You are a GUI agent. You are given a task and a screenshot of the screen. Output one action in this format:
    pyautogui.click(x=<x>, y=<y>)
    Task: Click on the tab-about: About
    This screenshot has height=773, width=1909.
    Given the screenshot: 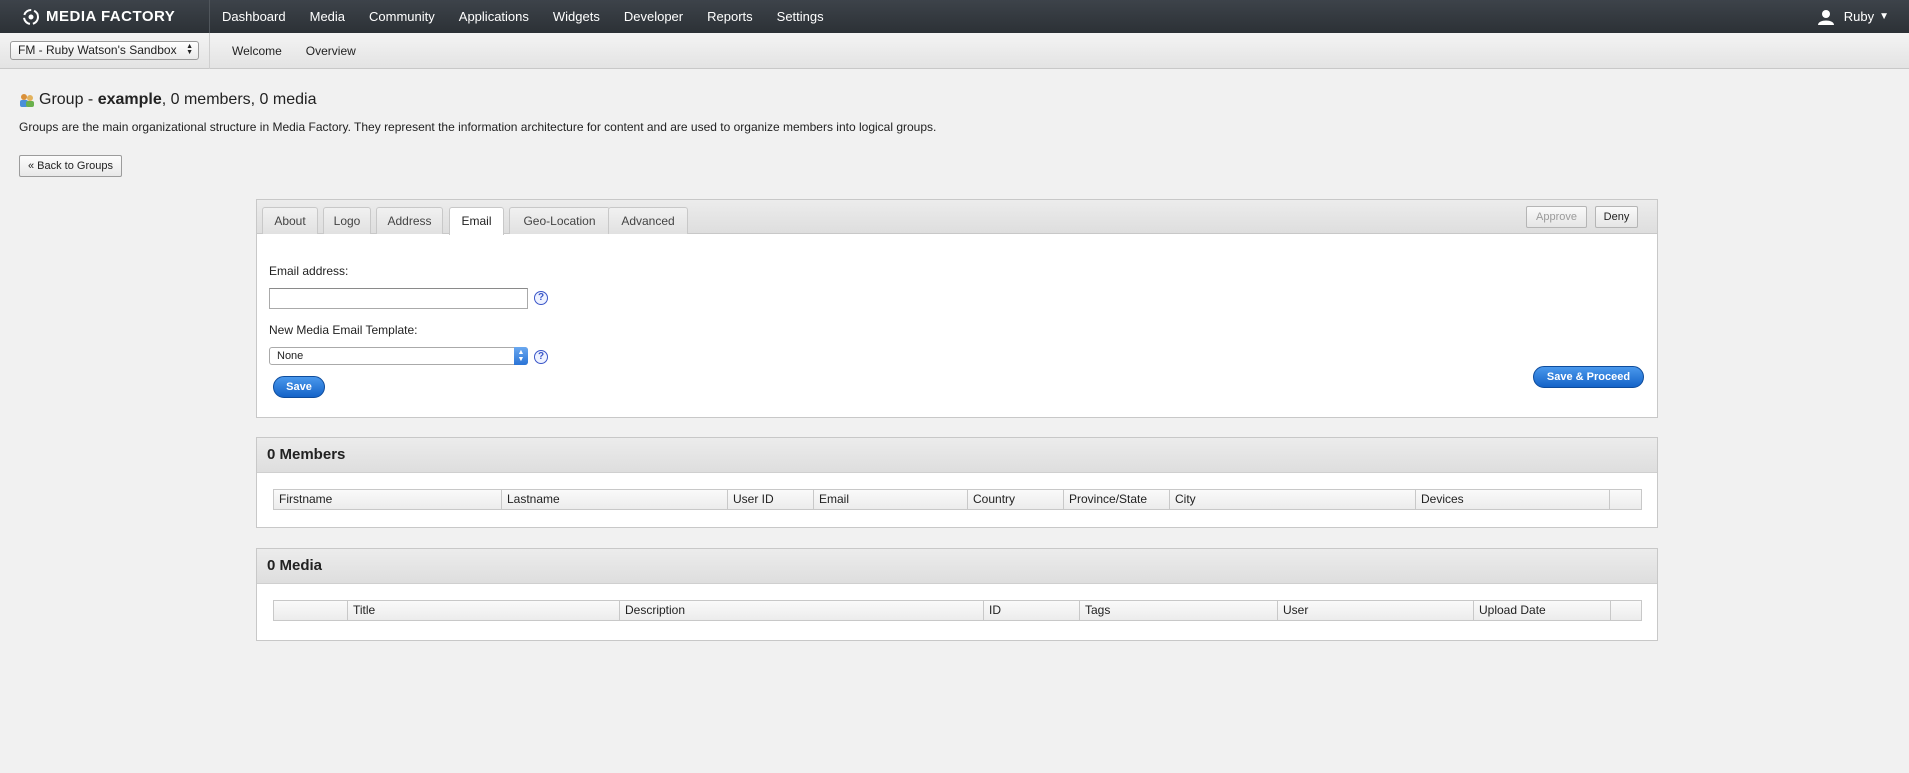 What is the action you would take?
    pyautogui.click(x=290, y=220)
    